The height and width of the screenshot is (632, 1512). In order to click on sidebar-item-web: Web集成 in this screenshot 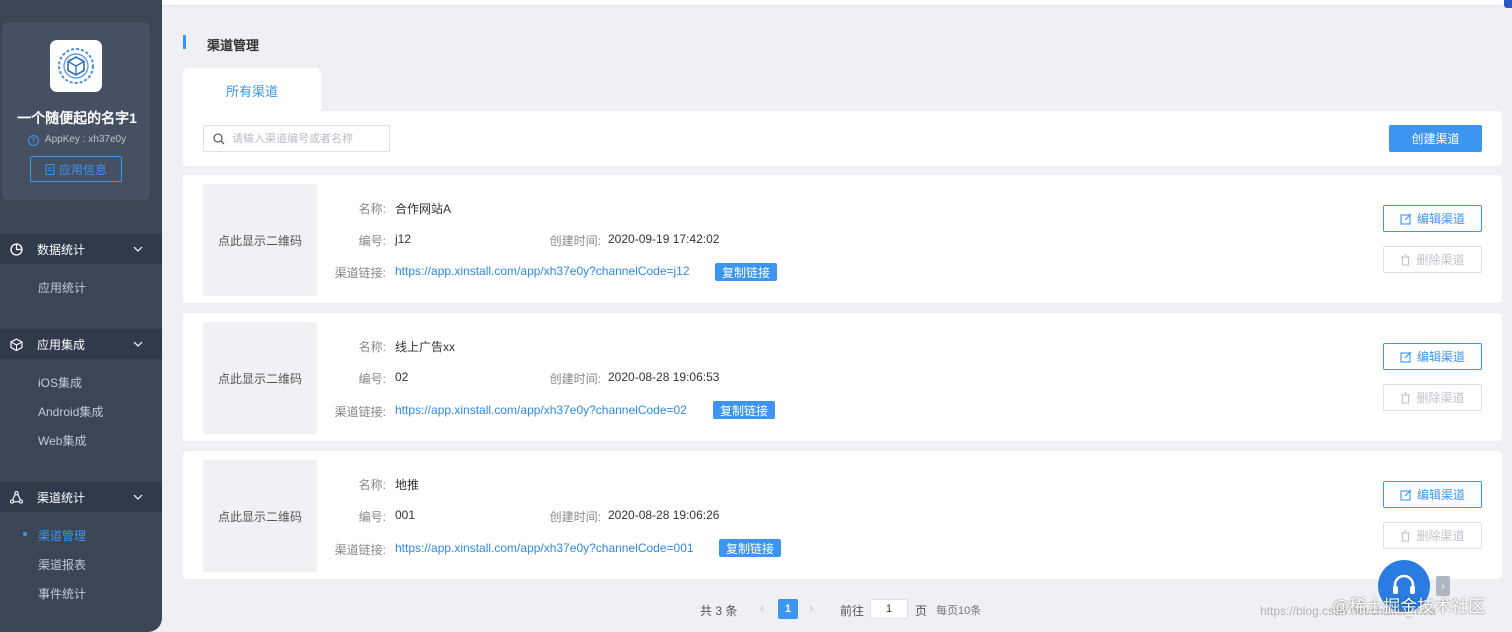, I will do `click(62, 440)`.